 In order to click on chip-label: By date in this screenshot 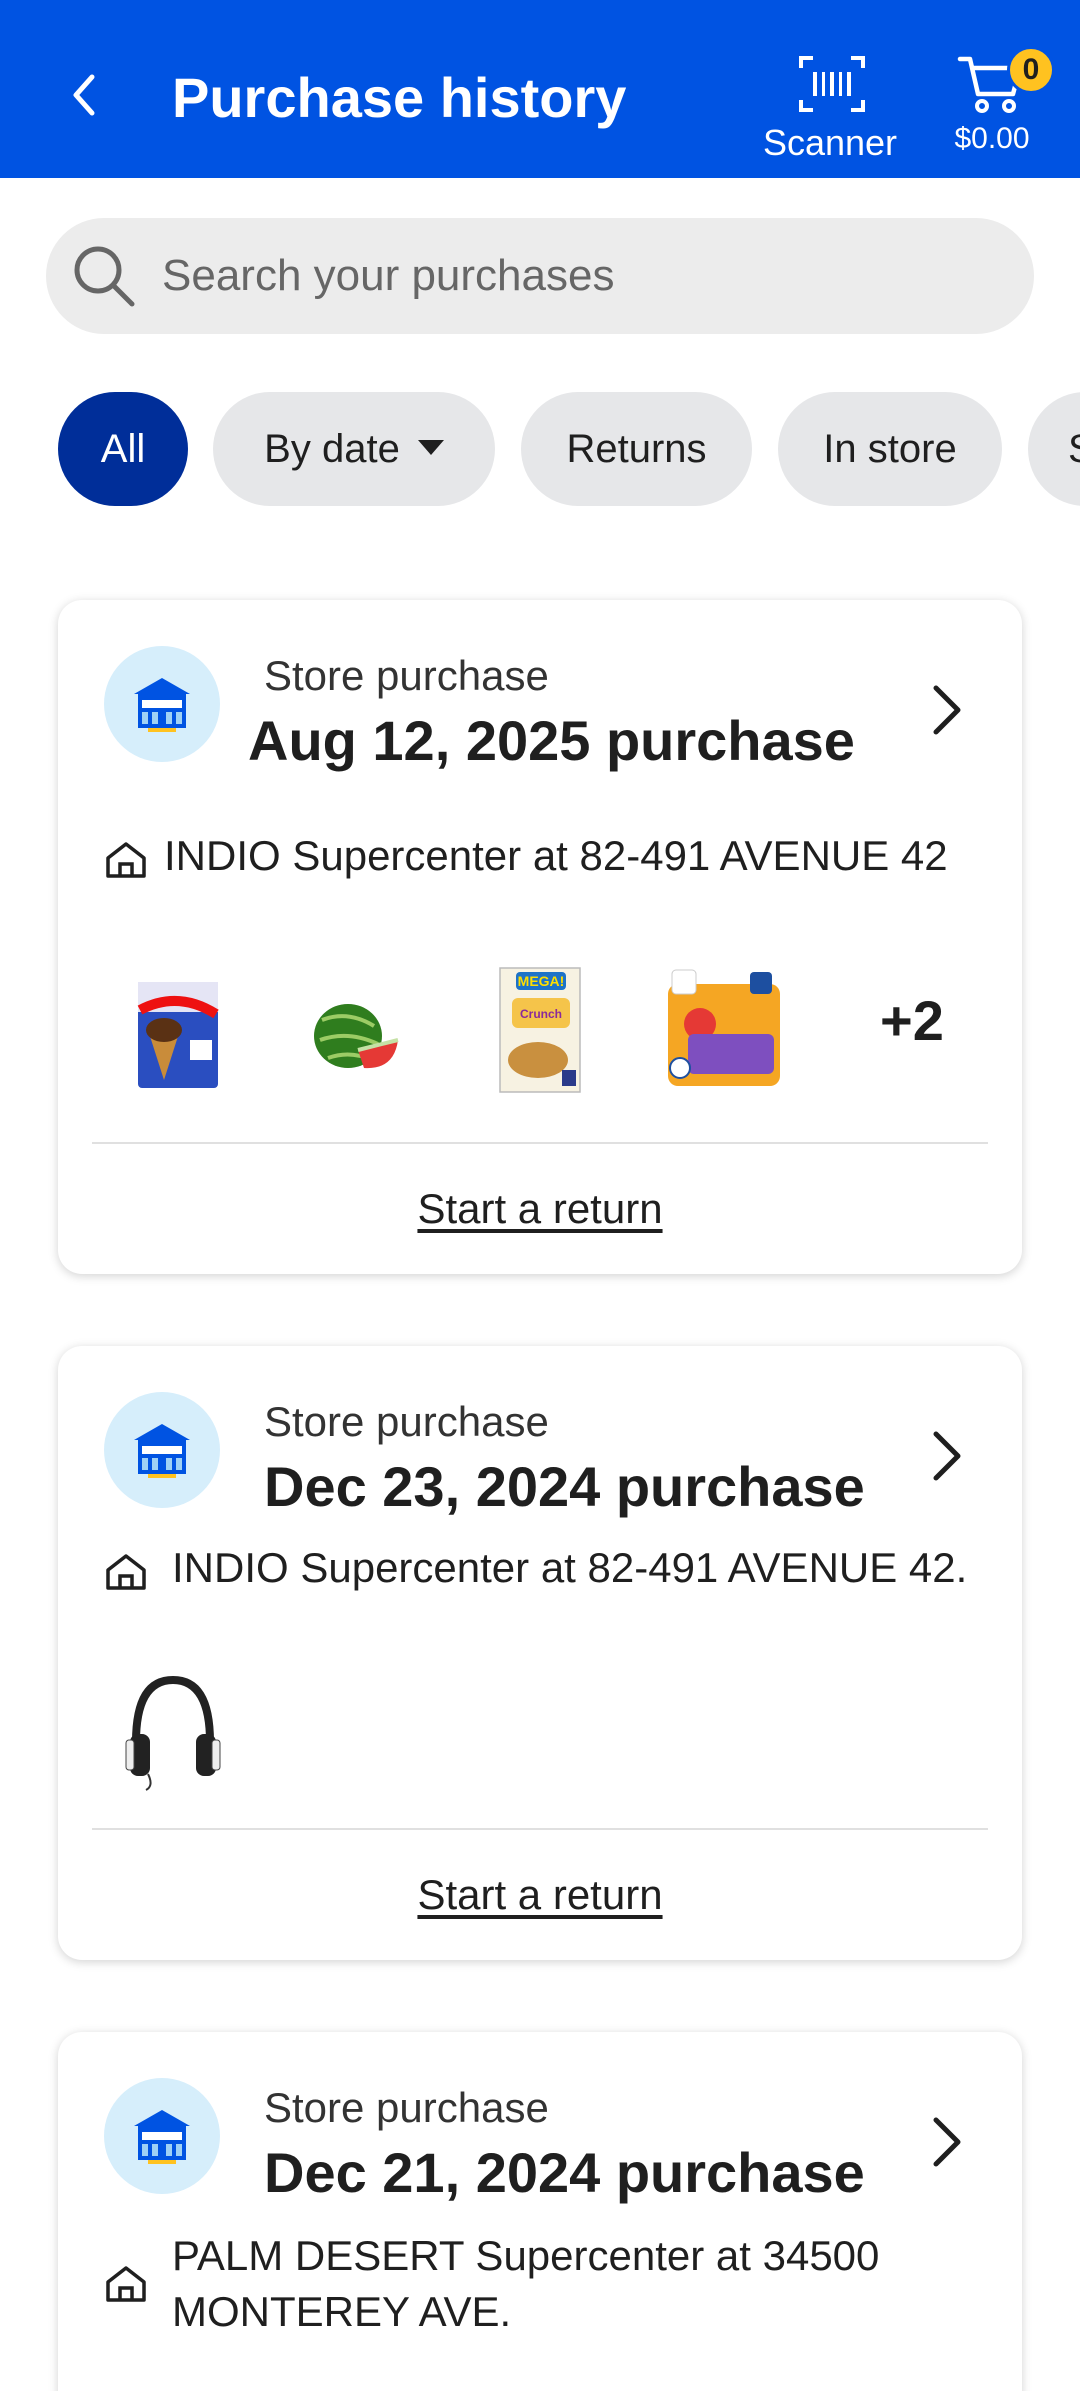, I will do `click(332, 449)`.